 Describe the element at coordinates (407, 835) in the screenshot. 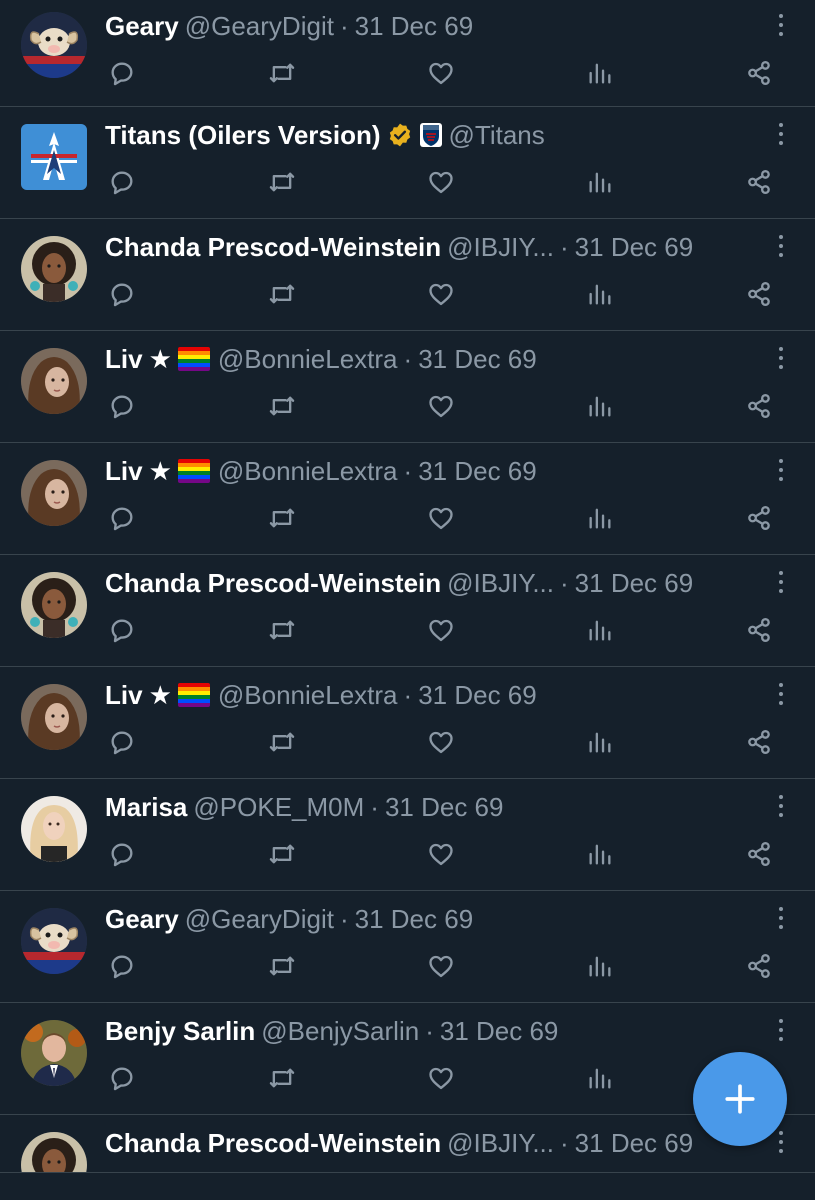

I see `tweet-row: Marisa @POKE_M0M · 31 Dec 69` at that location.